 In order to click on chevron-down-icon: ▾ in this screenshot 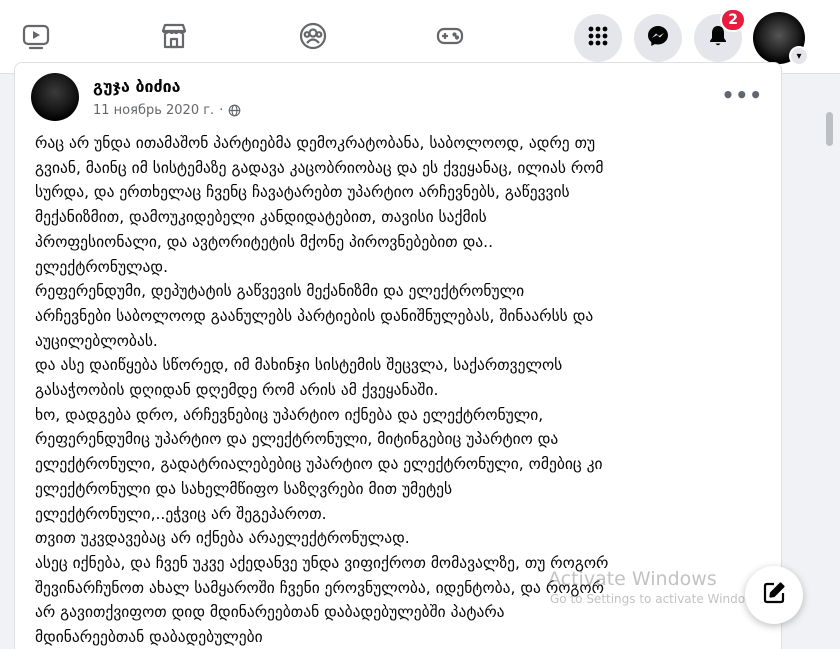, I will do `click(799, 56)`.